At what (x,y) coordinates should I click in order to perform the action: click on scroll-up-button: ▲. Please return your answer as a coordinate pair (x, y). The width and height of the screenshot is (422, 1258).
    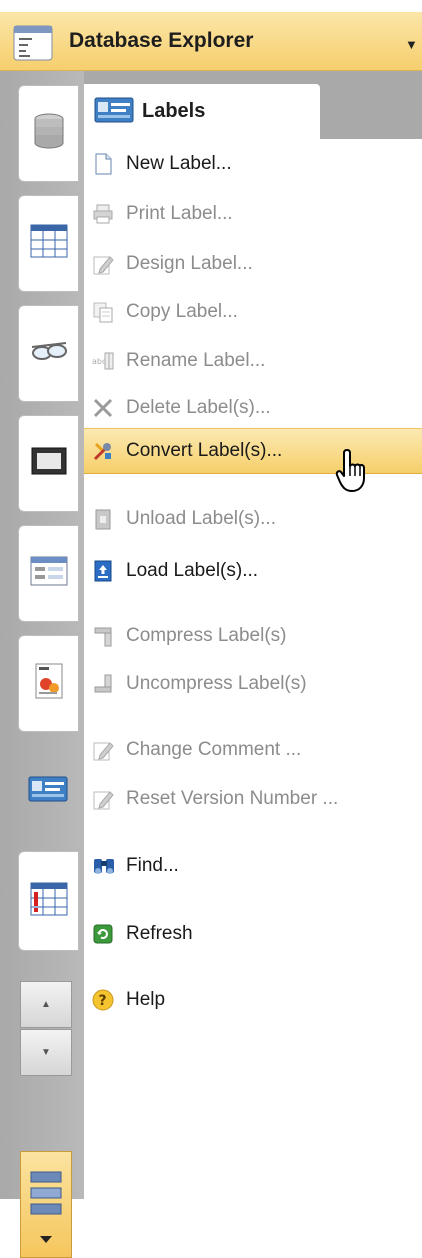
    Looking at the image, I should click on (46, 1004).